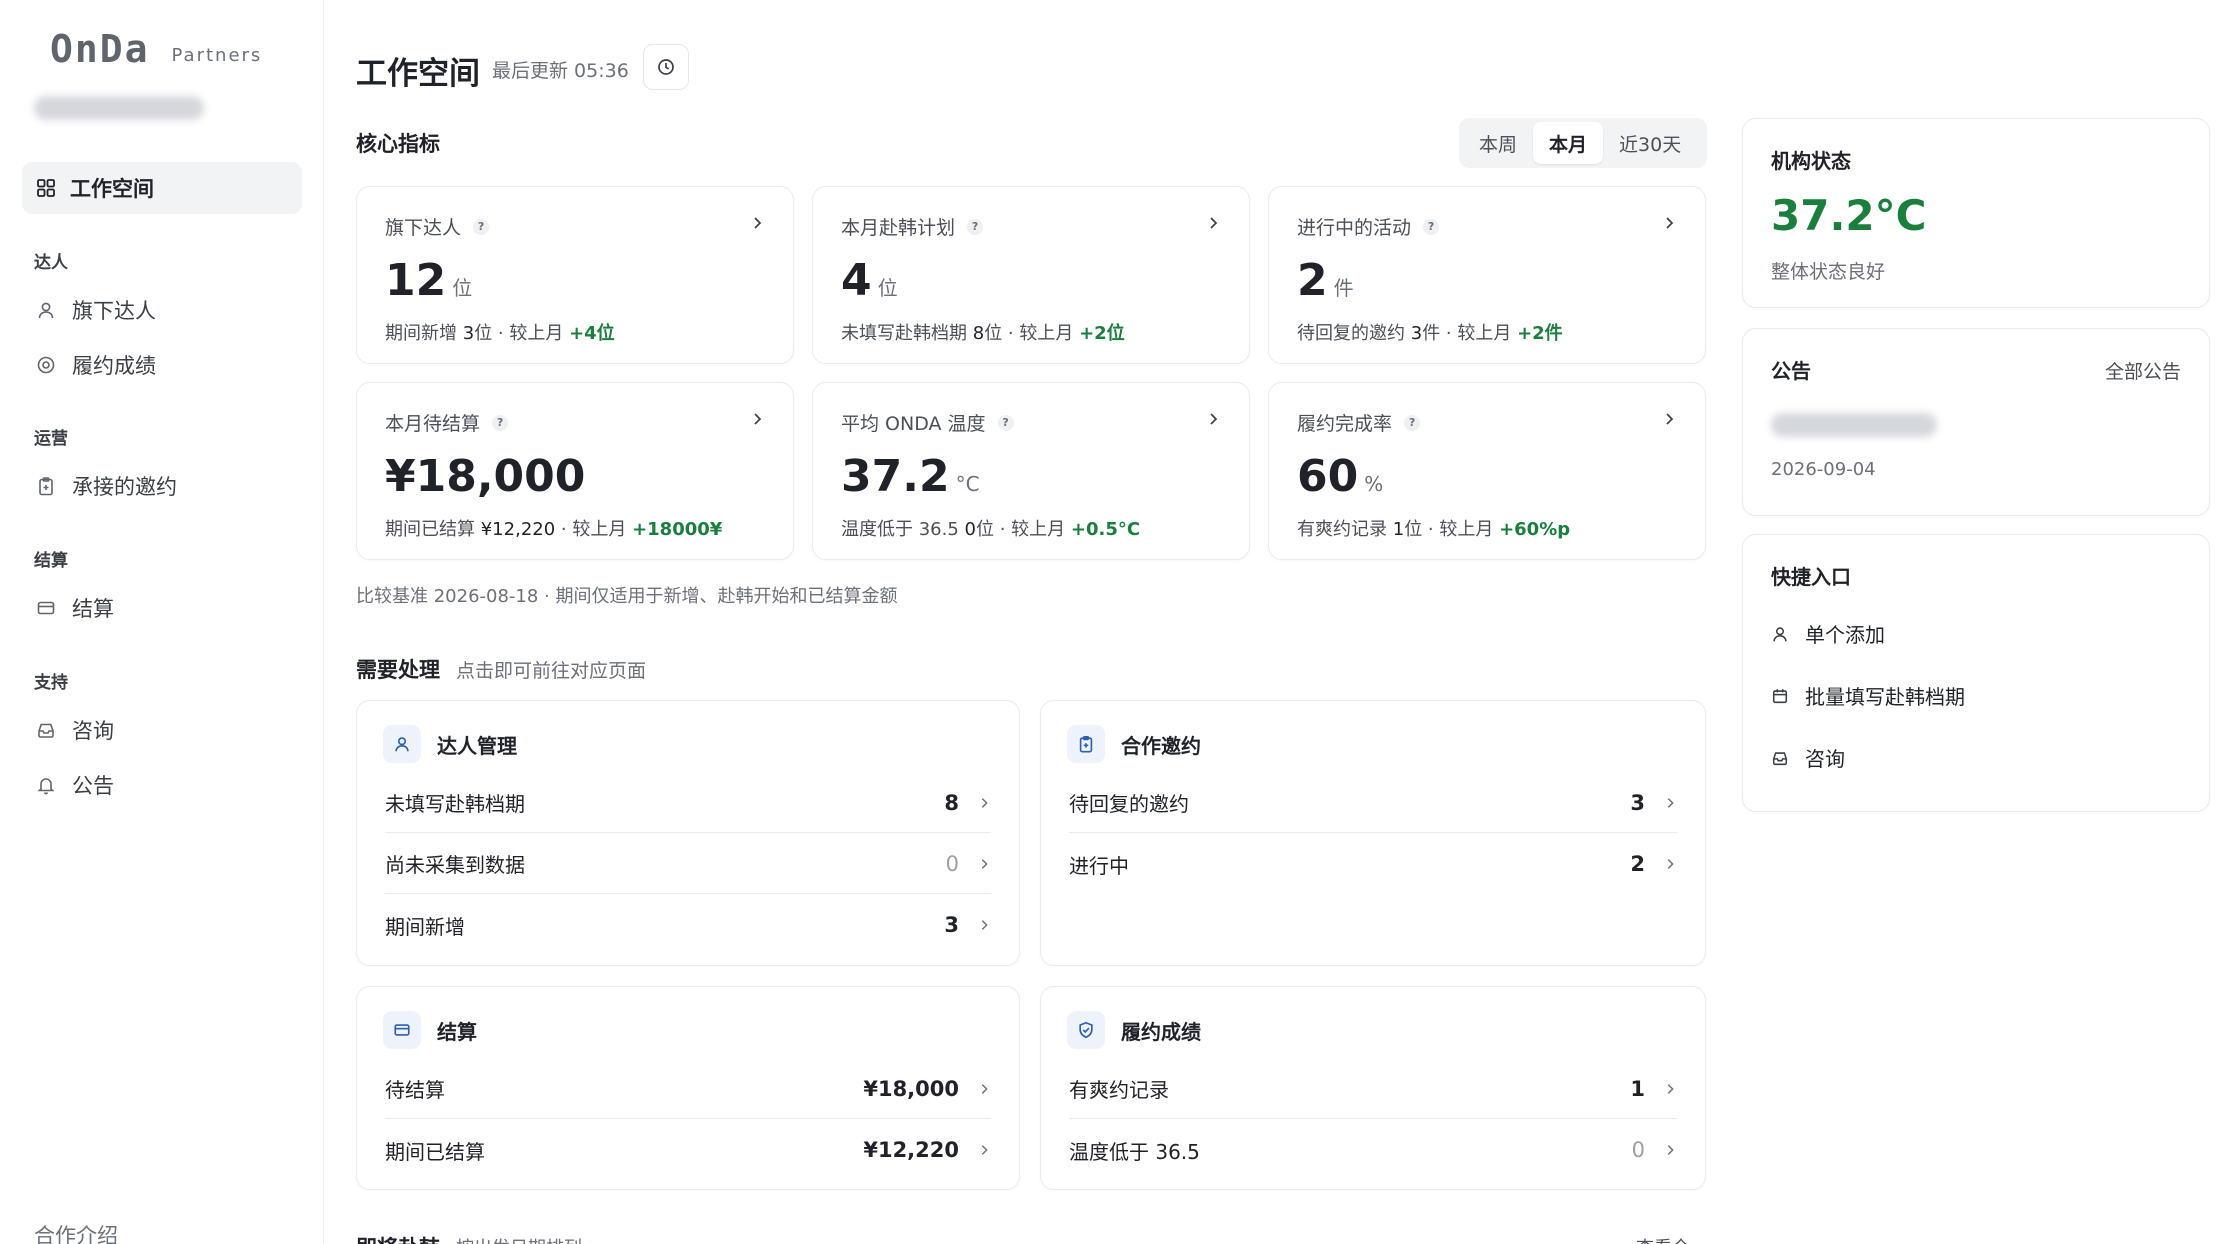 The height and width of the screenshot is (1244, 2240). I want to click on panel-performance: 履约成绩 有爽约记录 1 温度低于 36.5 0, so click(1373, 1088).